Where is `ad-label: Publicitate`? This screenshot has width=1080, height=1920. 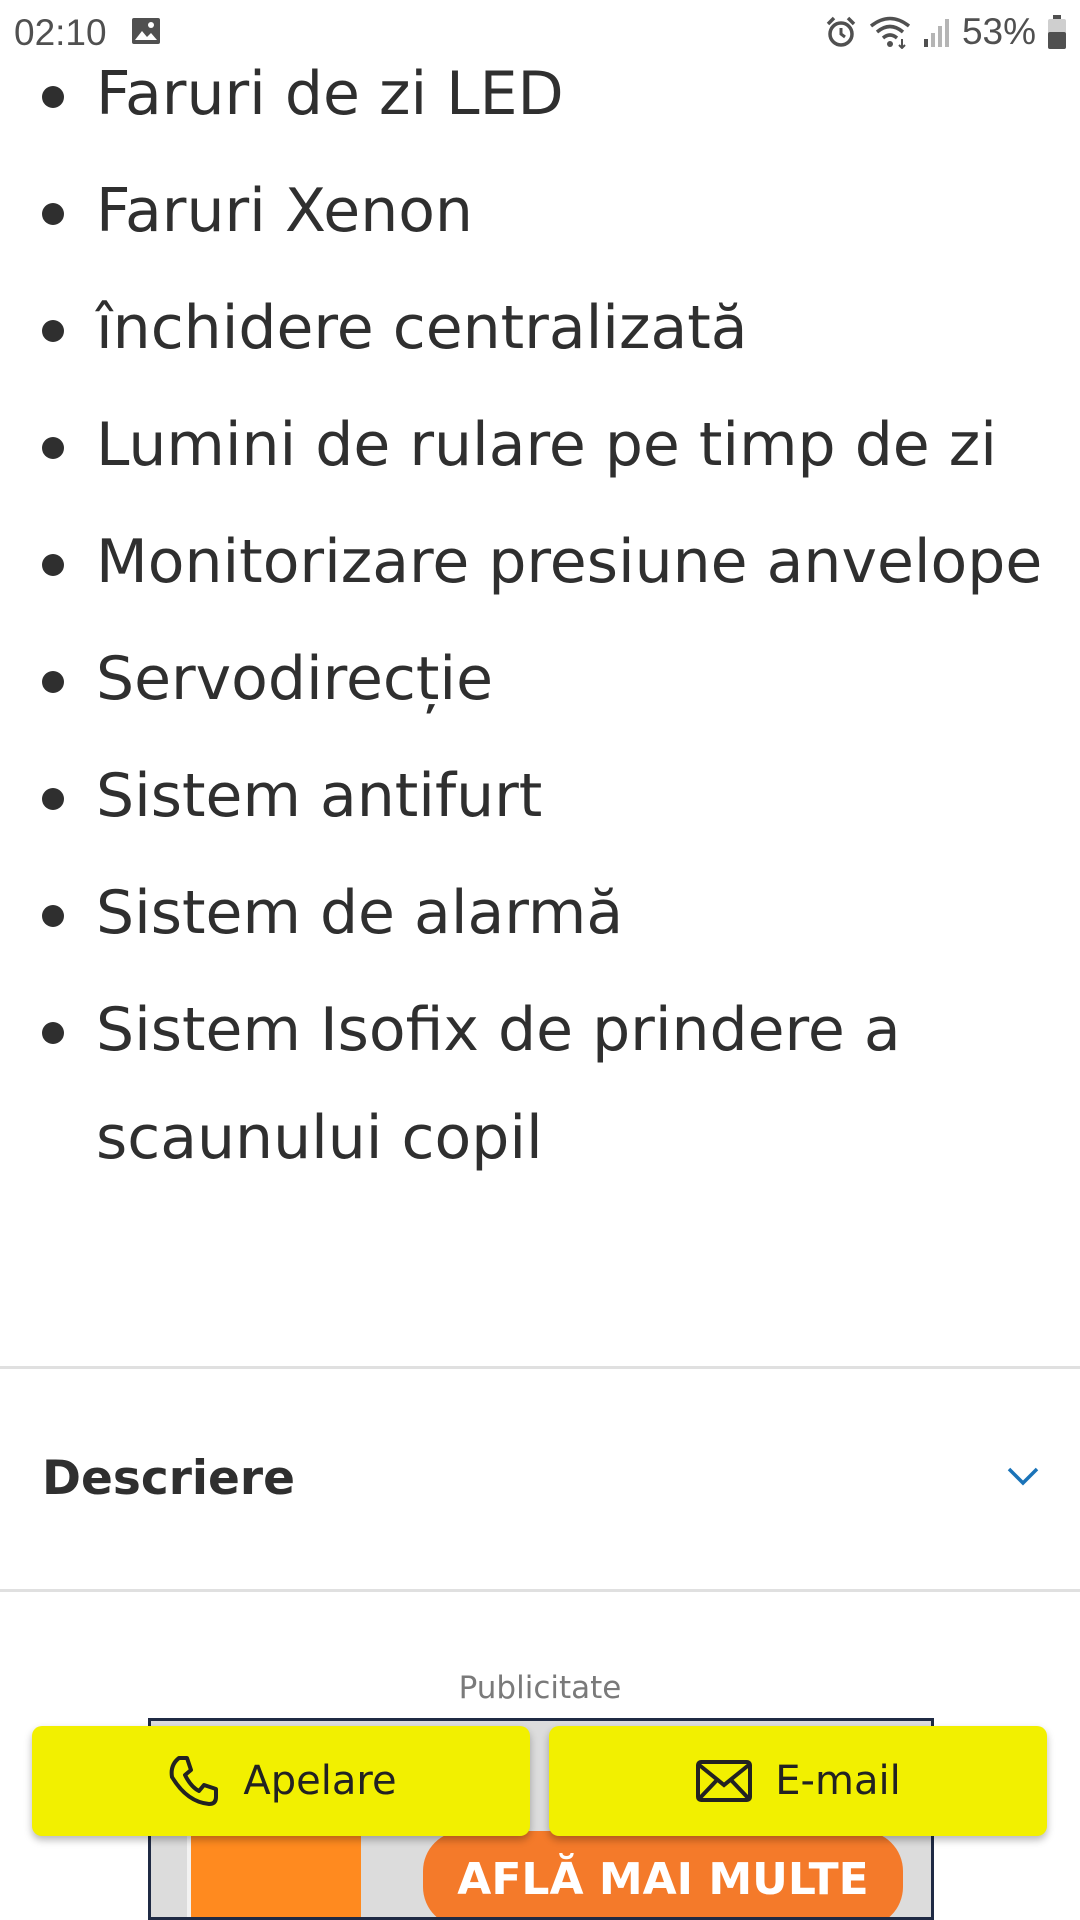 ad-label: Publicitate is located at coordinates (540, 1688).